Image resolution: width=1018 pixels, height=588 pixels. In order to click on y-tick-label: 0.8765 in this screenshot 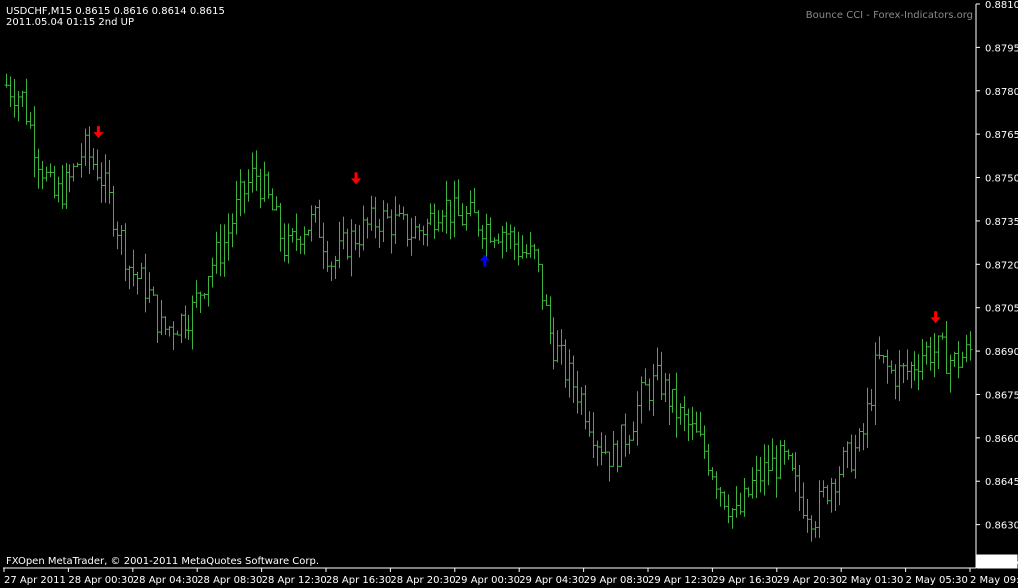, I will do `click(1001, 135)`.